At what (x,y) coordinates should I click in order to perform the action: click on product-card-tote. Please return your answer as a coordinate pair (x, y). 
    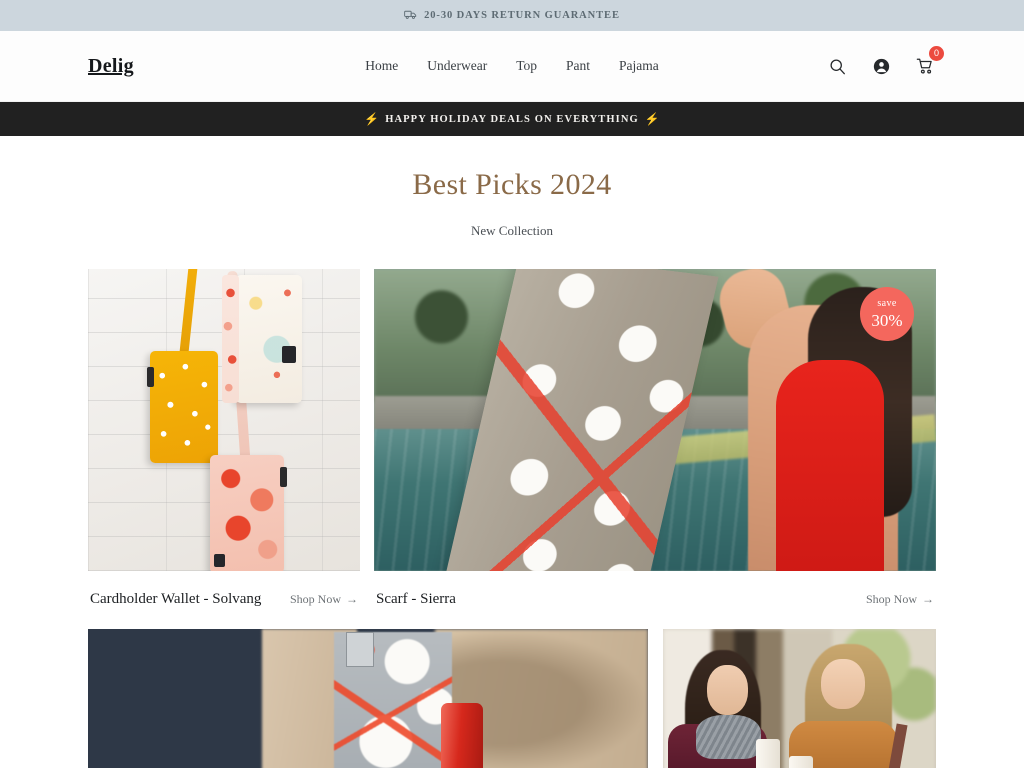
    Looking at the image, I should click on (368, 698).